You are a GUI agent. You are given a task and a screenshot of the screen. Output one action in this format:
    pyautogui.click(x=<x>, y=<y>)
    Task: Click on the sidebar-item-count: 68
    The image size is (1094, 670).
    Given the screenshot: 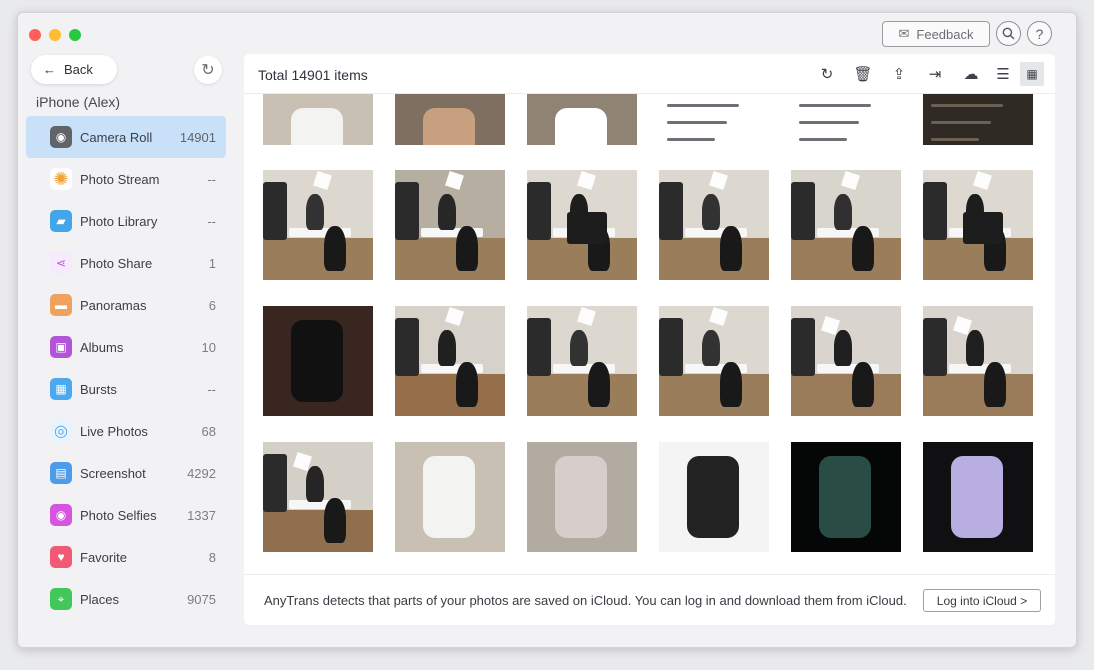 What is the action you would take?
    pyautogui.click(x=208, y=431)
    